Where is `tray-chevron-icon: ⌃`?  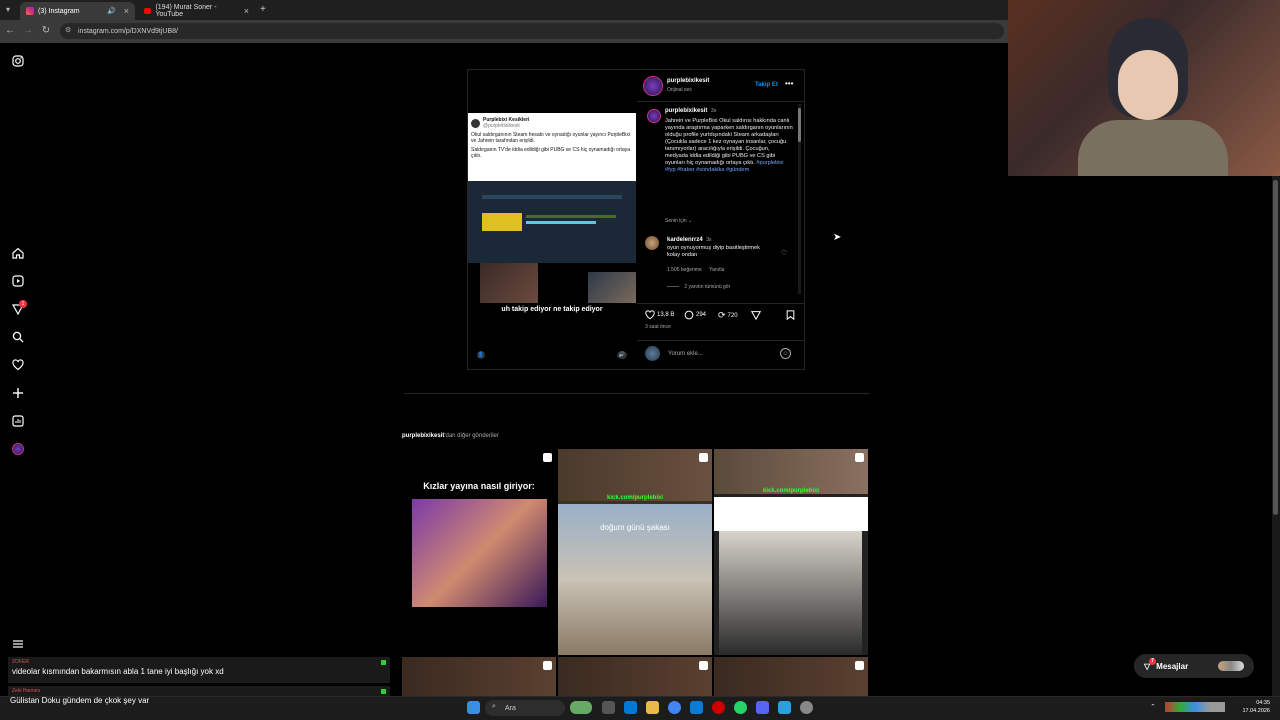 tray-chevron-icon: ⌃ is located at coordinates (1153, 707).